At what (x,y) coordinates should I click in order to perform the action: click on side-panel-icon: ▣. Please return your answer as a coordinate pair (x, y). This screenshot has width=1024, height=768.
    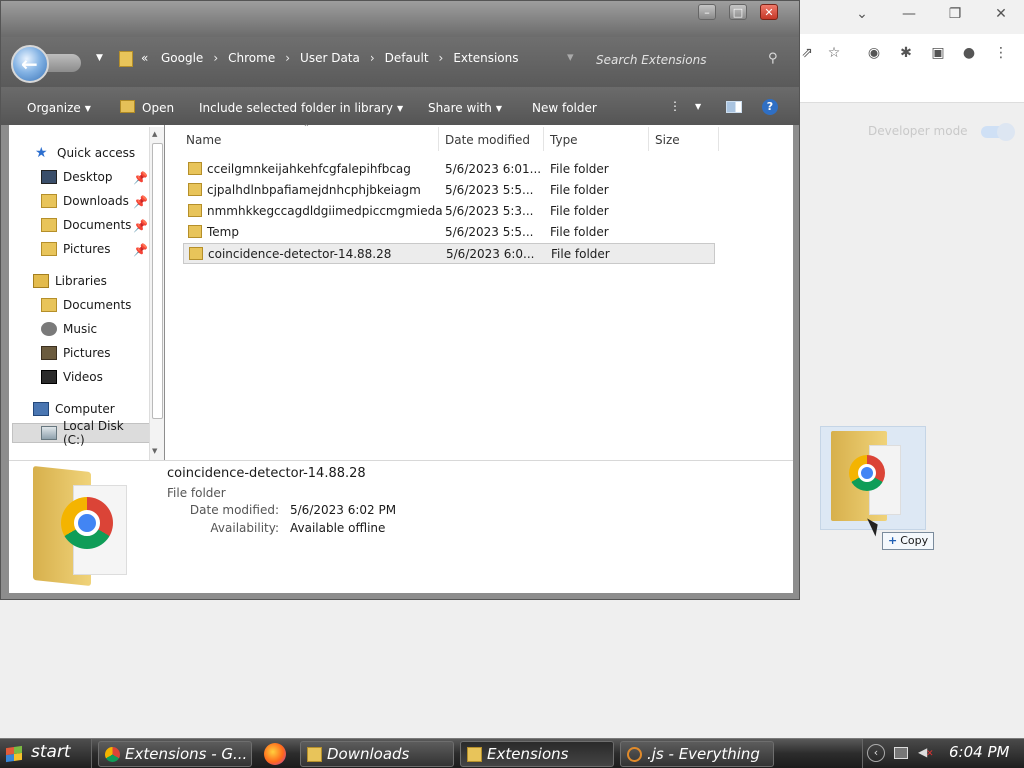
    Looking at the image, I should click on (938, 53).